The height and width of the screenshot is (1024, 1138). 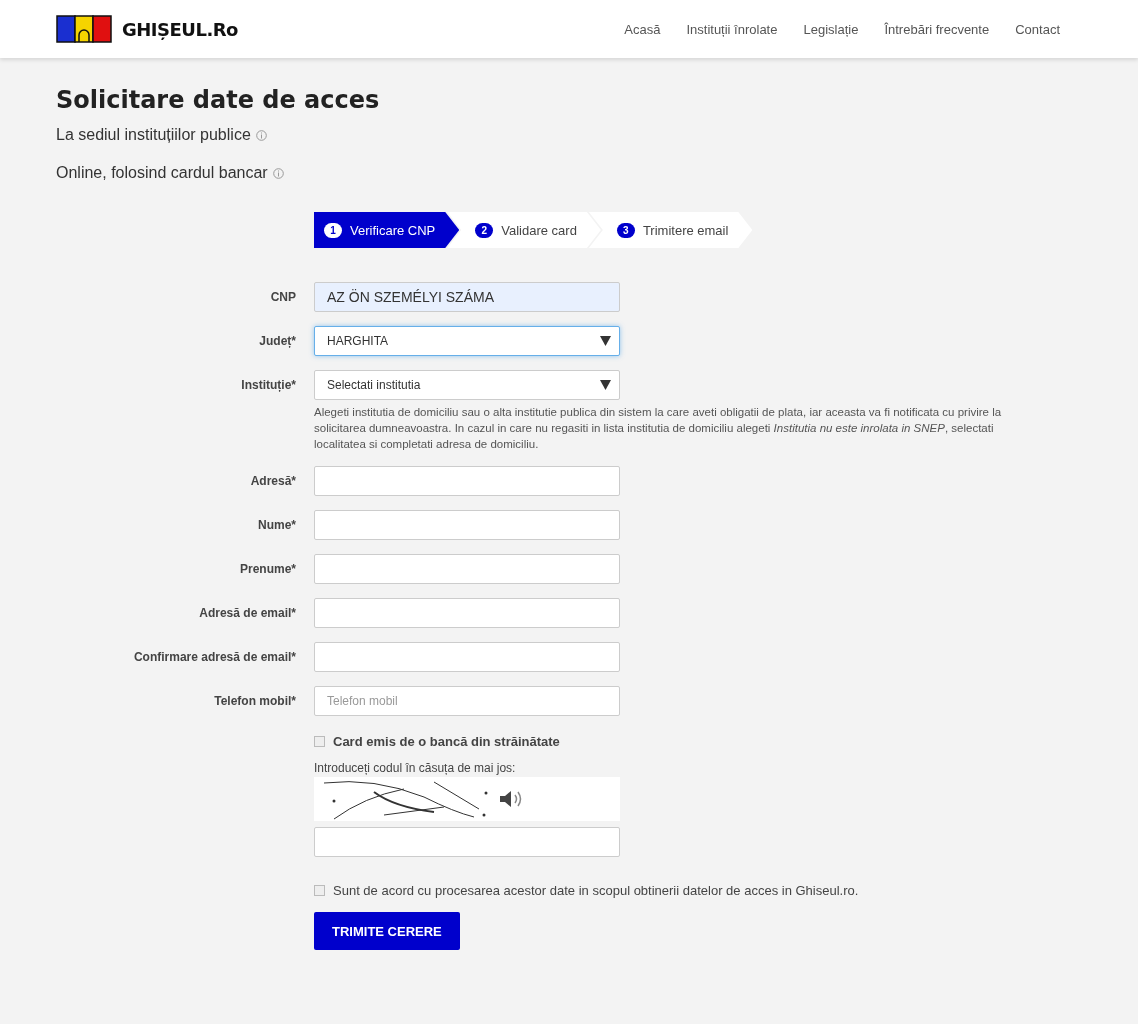 What do you see at coordinates (1037, 29) in the screenshot?
I see `nav-link: Contact` at bounding box center [1037, 29].